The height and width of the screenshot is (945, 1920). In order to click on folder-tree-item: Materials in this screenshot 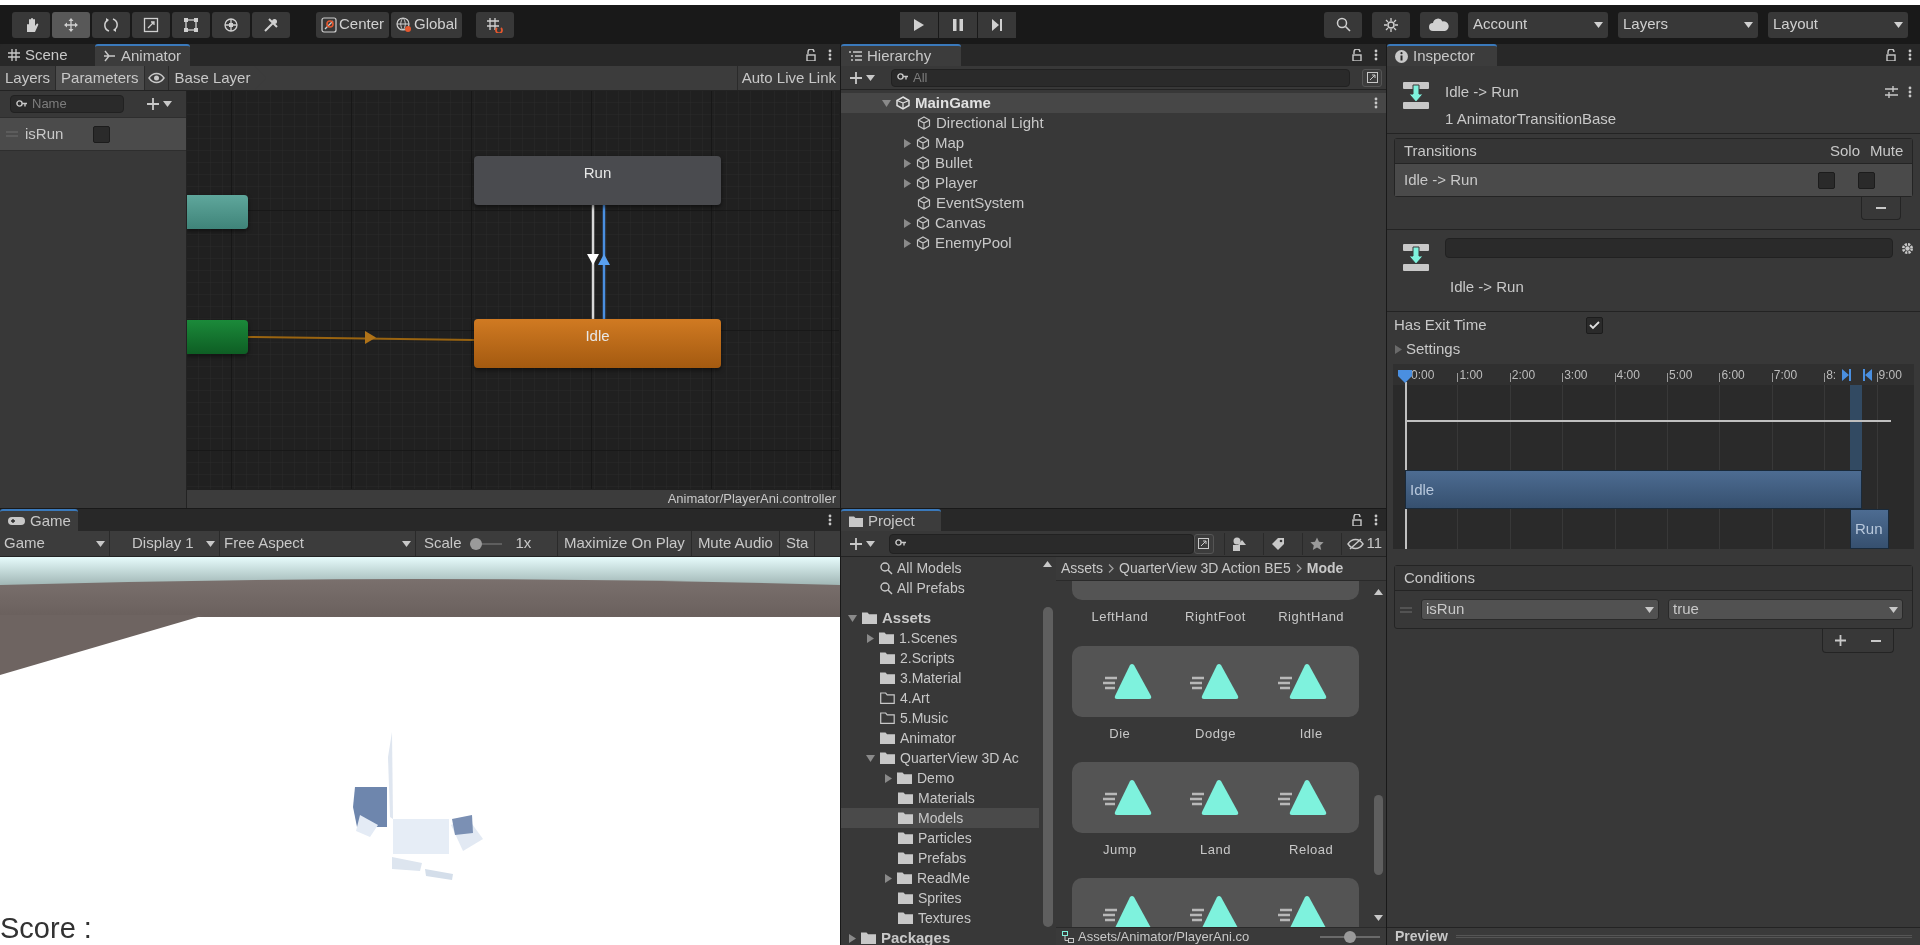, I will do `click(940, 798)`.